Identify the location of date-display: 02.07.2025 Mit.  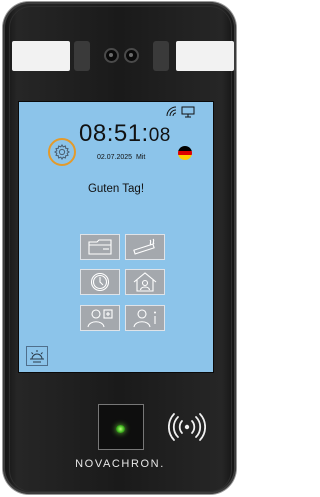
(121, 157).